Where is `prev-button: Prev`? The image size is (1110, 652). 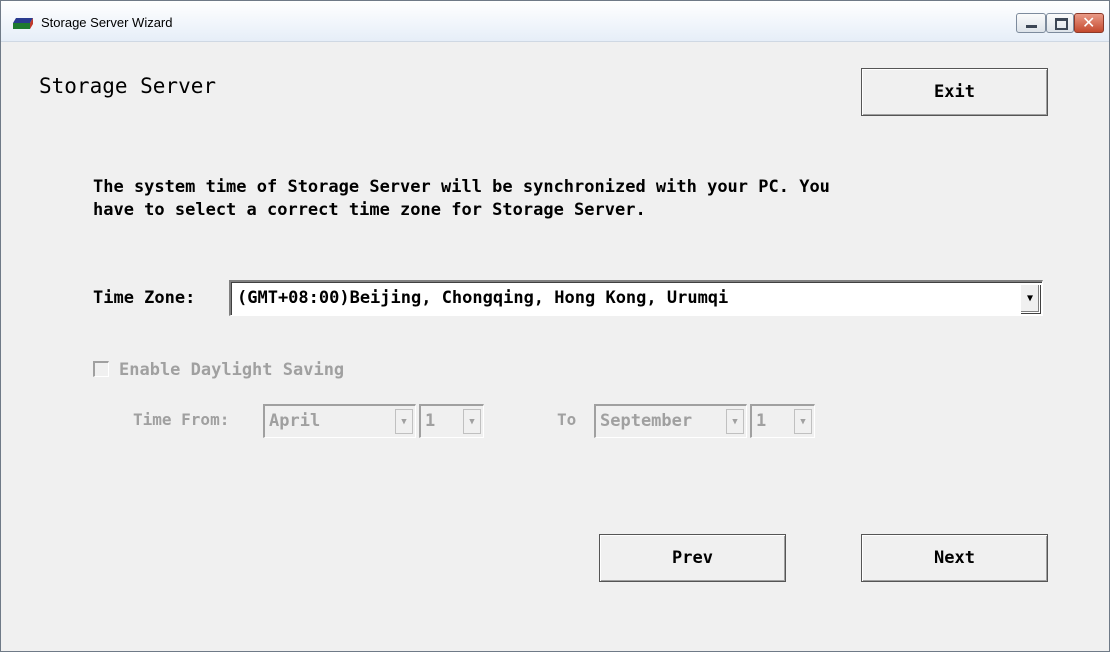 prev-button: Prev is located at coordinates (692, 558).